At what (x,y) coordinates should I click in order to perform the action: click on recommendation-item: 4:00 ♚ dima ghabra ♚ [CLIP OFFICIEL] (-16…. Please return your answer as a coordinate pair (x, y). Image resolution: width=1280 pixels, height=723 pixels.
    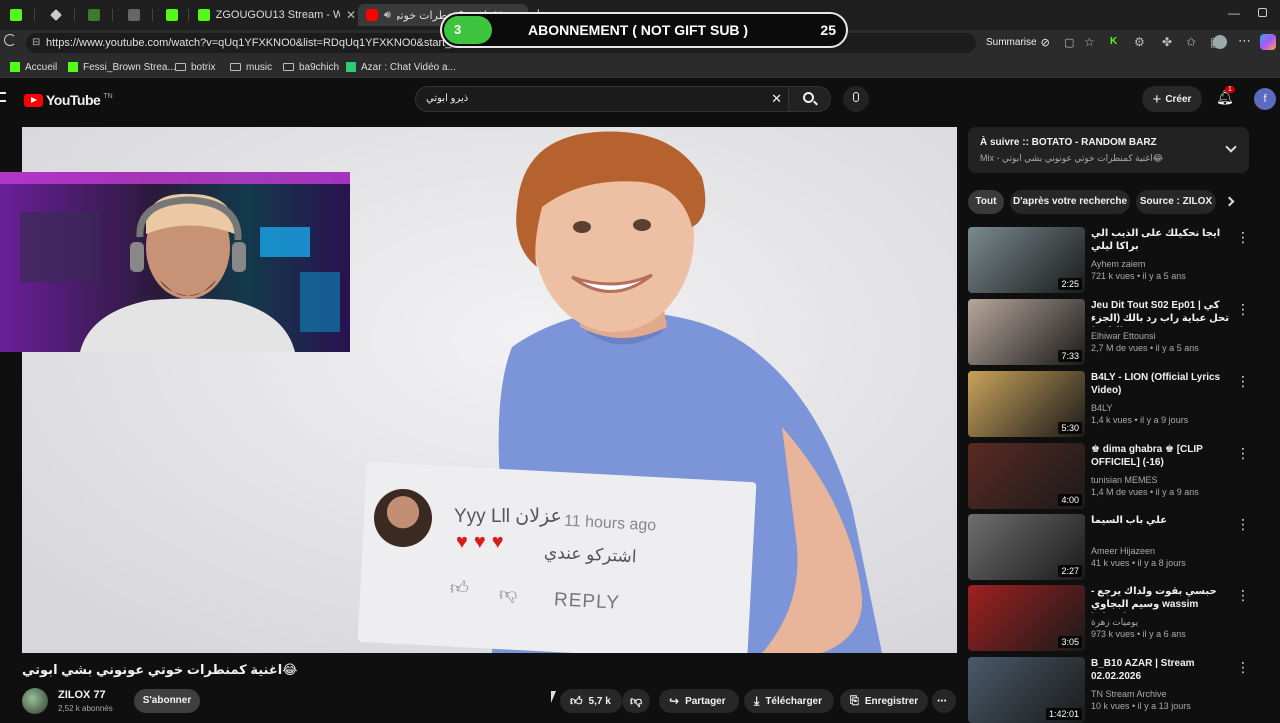
    Looking at the image, I should click on (1113, 476).